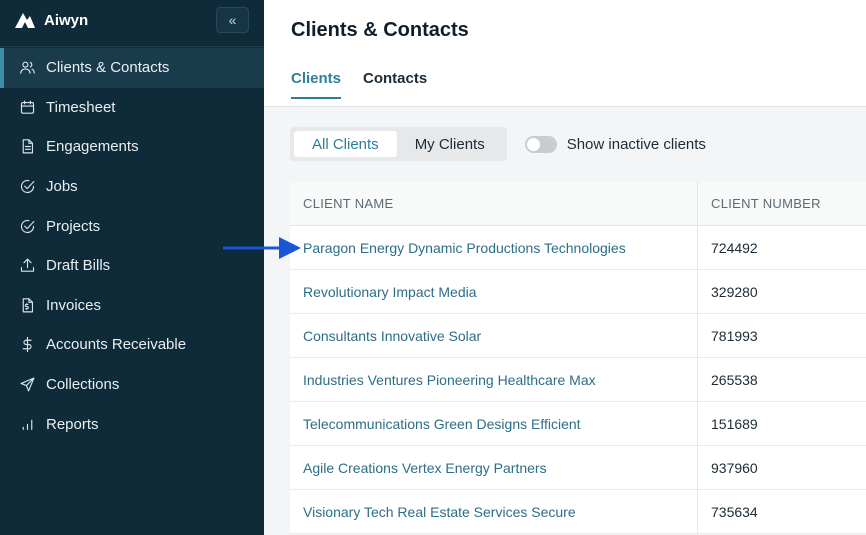 Image resolution: width=866 pixels, height=535 pixels. I want to click on sidebar-item-label: Jobs, so click(62, 187).